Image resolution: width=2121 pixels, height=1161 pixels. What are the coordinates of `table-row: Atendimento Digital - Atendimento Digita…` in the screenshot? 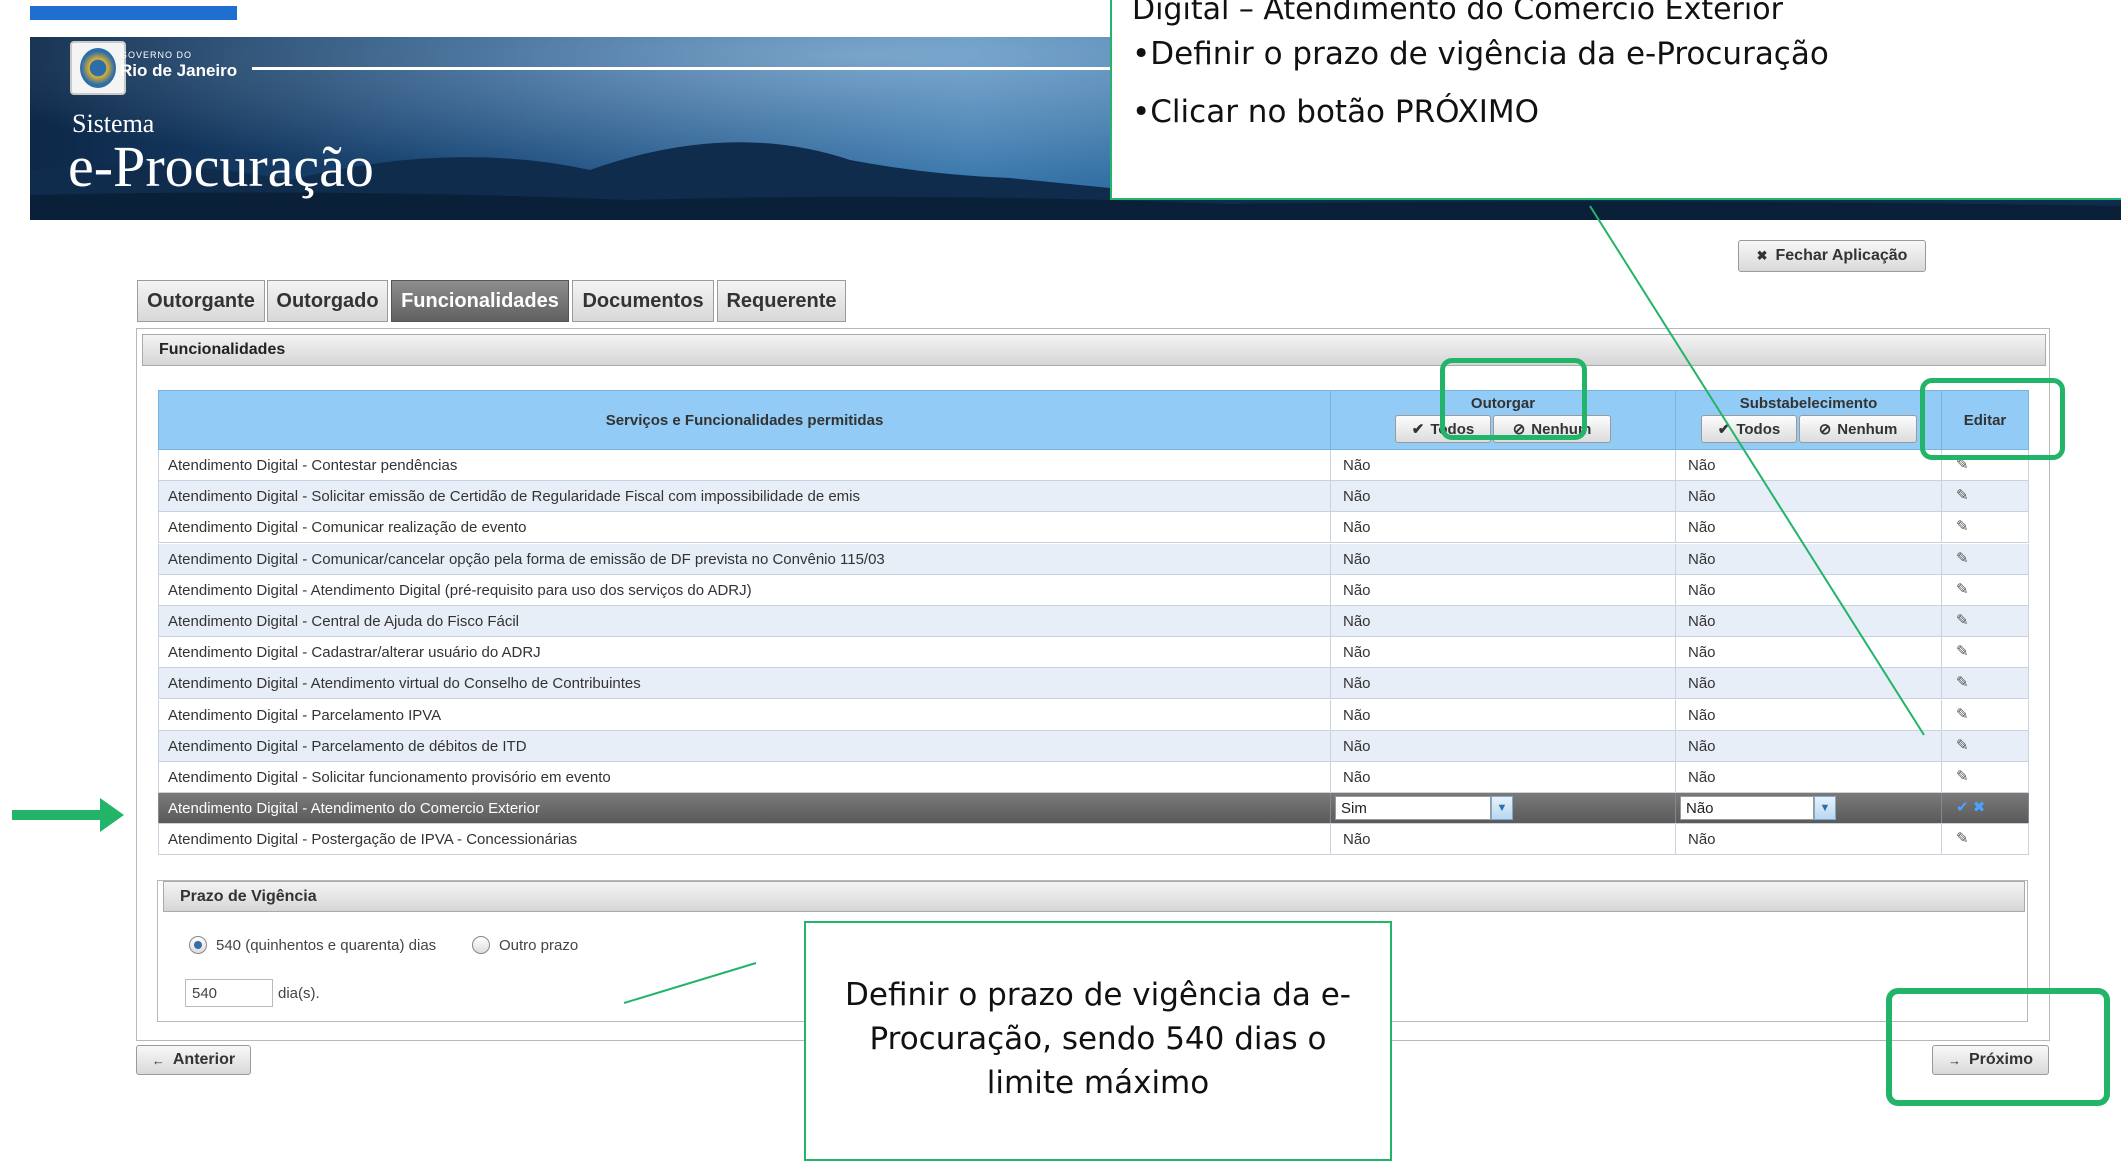 It's located at (1093, 590).